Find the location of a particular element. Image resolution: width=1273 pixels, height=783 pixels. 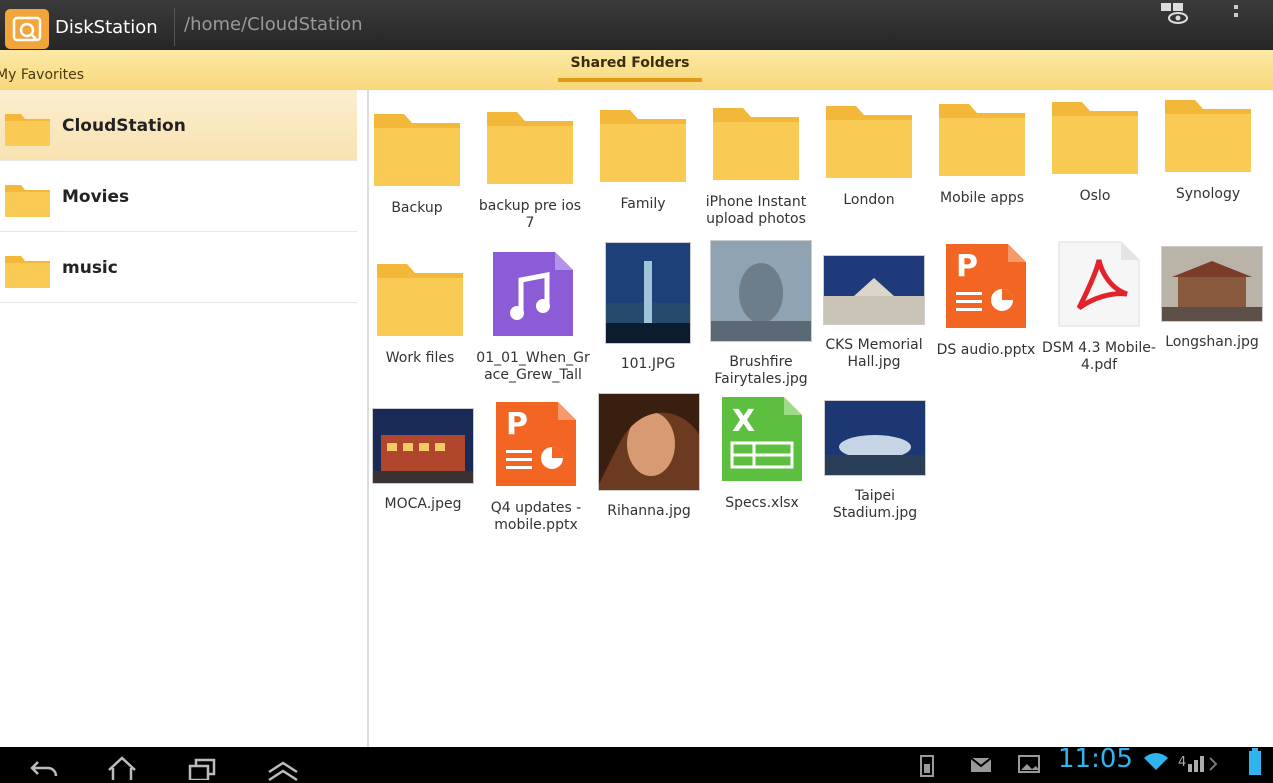

pptx-tile-q4-updates: P Q4 updates - mobile.pptx is located at coordinates (536, 467).